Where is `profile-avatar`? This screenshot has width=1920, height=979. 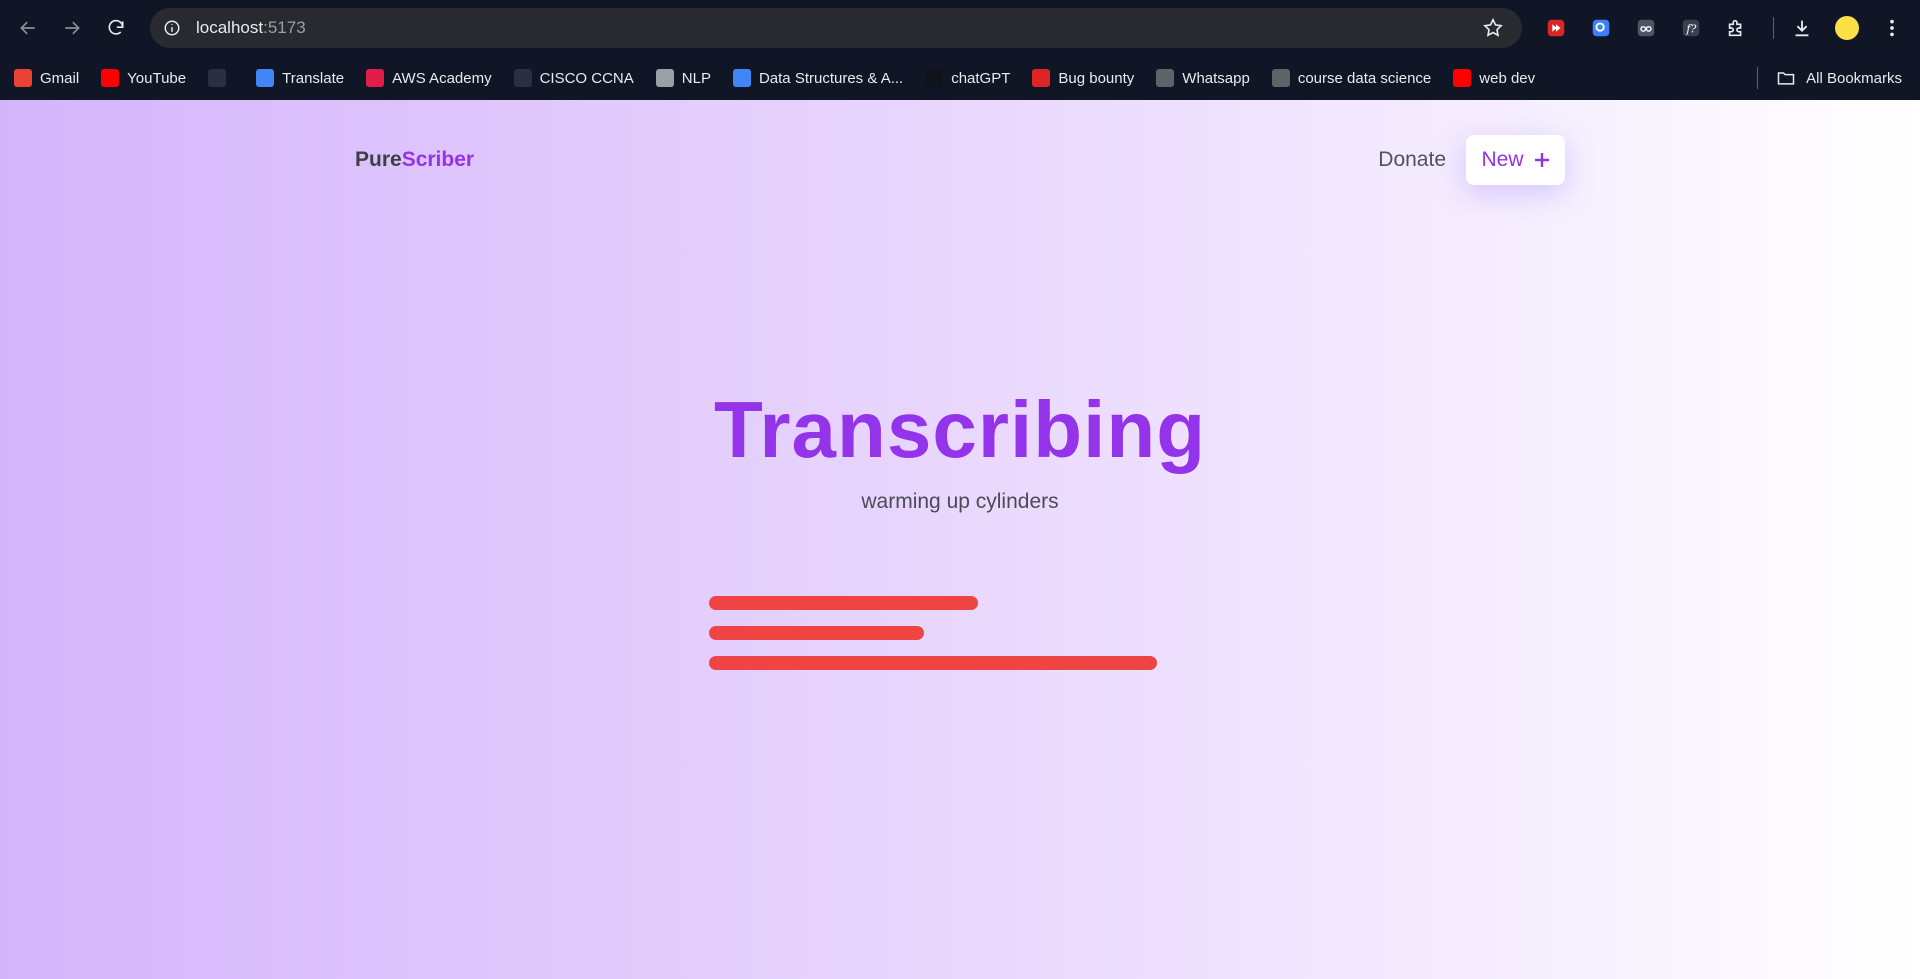 profile-avatar is located at coordinates (1847, 28).